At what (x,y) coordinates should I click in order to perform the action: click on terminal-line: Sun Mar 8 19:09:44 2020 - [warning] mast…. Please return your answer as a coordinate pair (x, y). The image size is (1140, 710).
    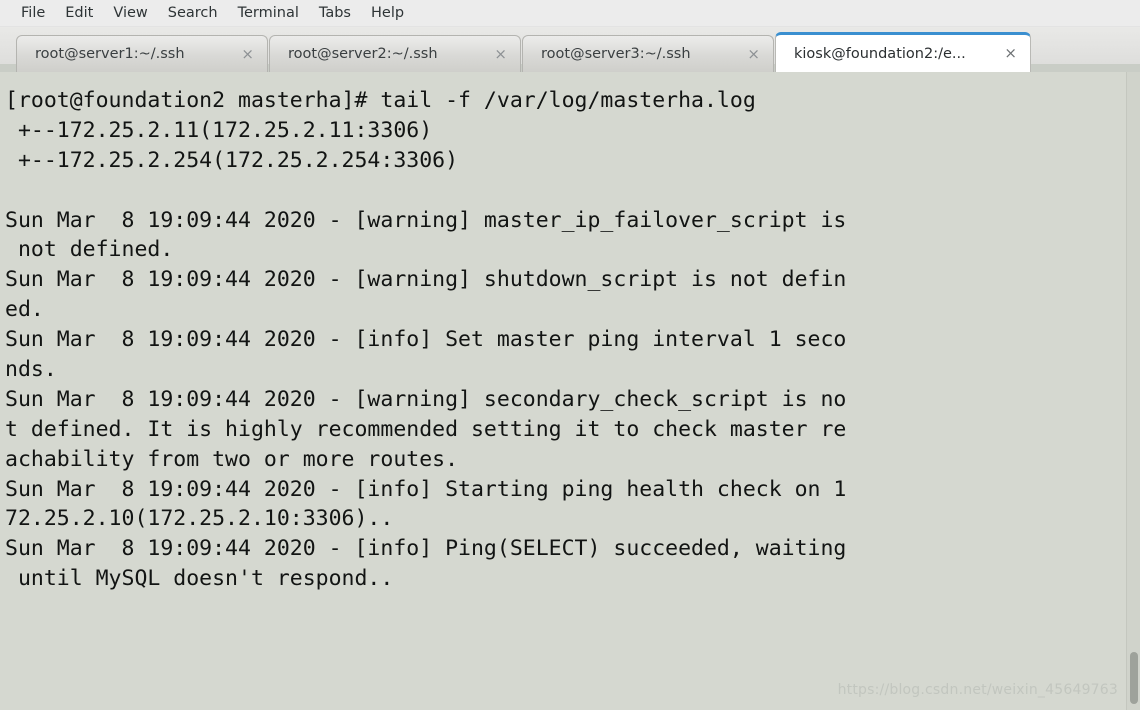
    Looking at the image, I should click on (426, 220).